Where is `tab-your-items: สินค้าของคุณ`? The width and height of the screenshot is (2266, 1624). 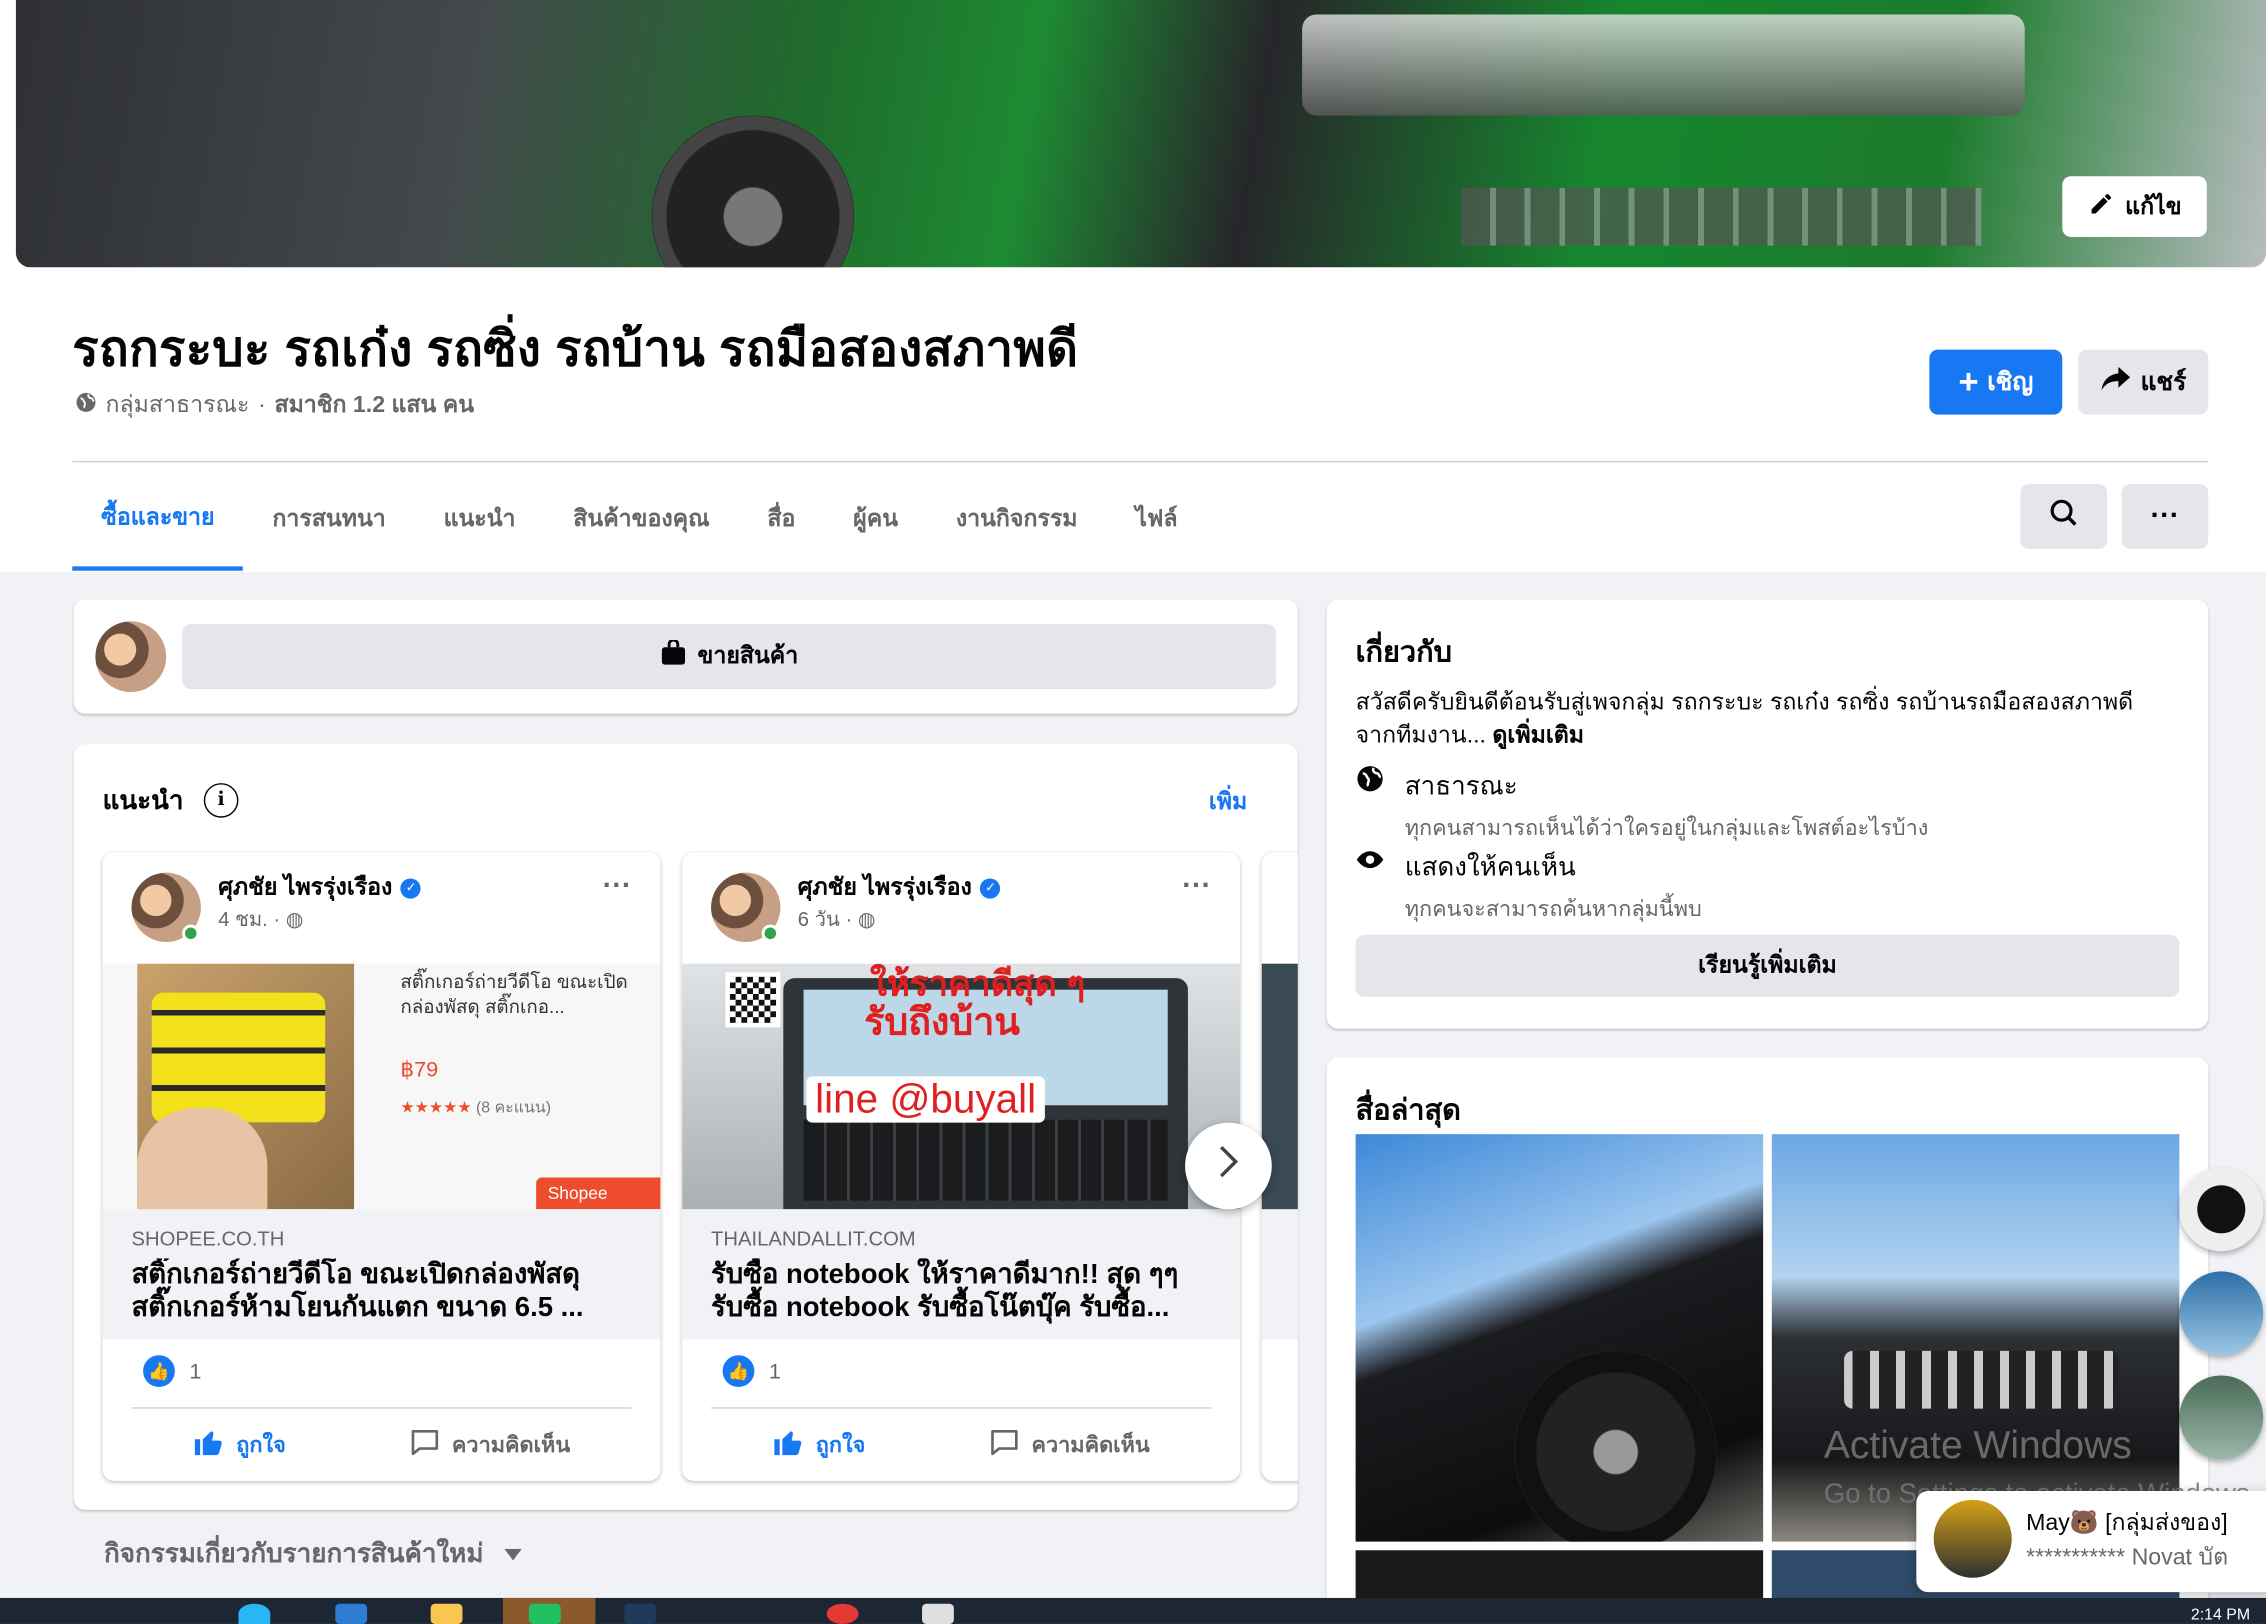 tab-your-items: สินค้าของคุณ is located at coordinates (641, 518).